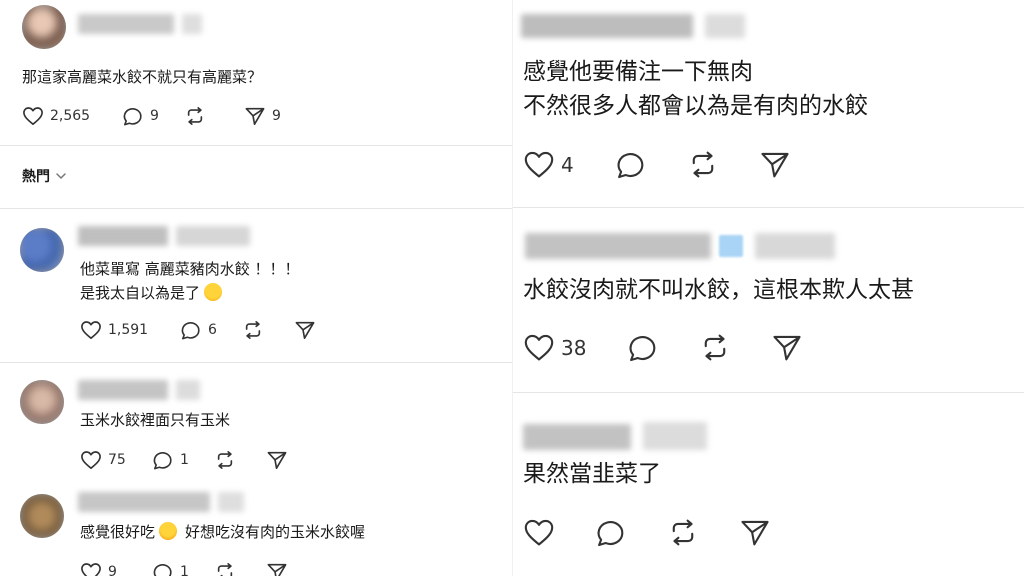  I want to click on like-button: 75, so click(116, 460).